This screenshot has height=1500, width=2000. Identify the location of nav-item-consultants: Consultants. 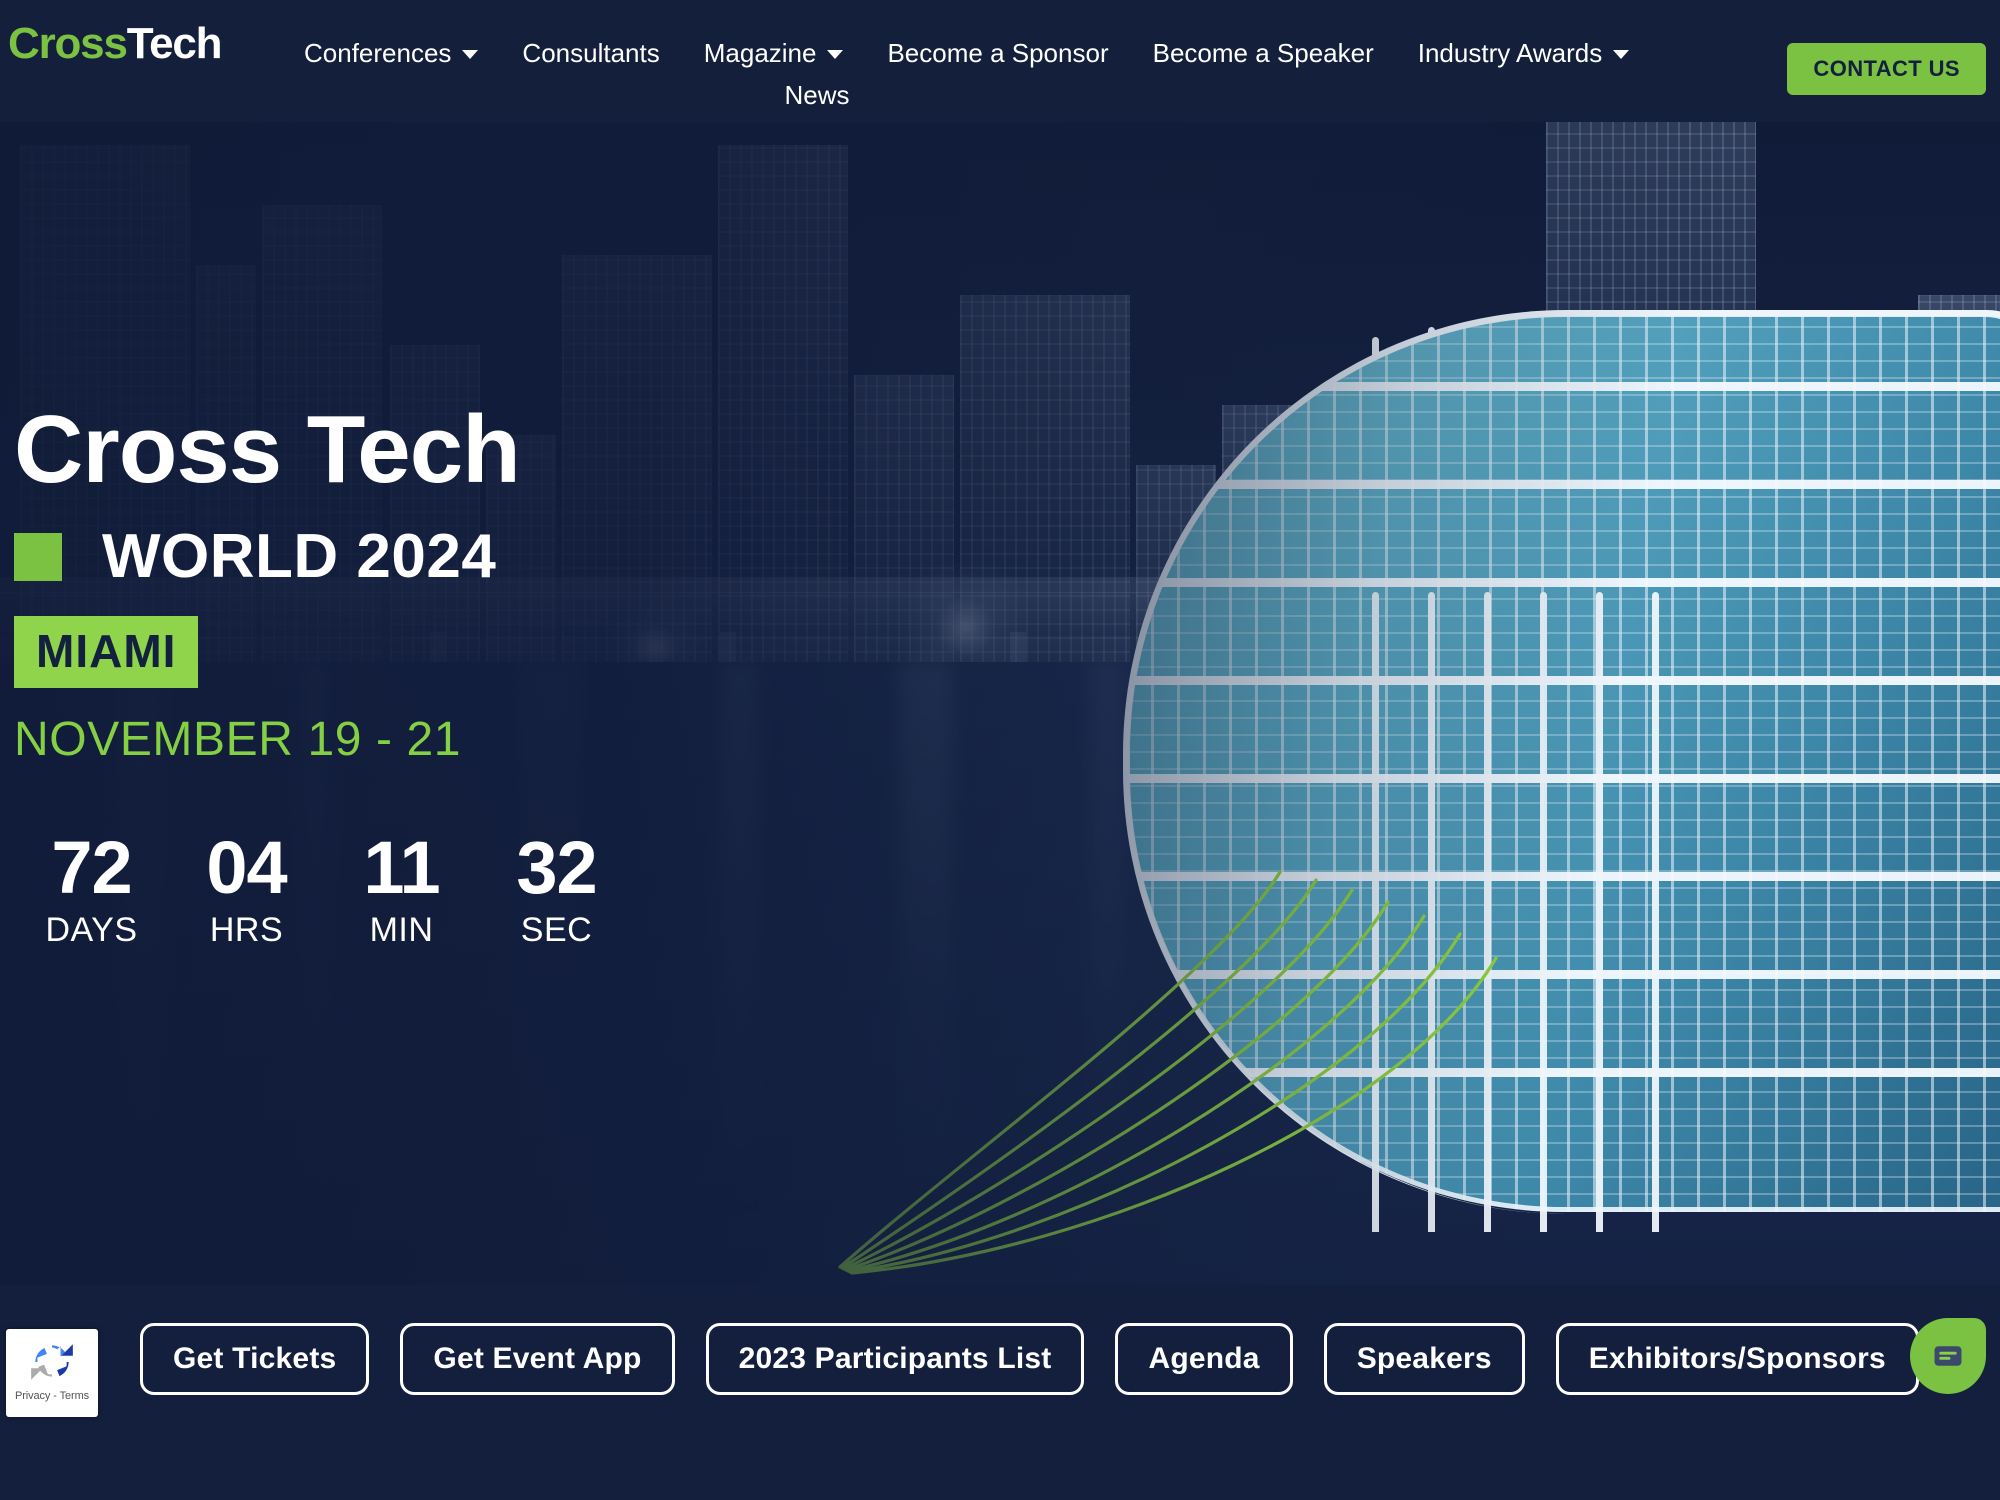
(590, 53).